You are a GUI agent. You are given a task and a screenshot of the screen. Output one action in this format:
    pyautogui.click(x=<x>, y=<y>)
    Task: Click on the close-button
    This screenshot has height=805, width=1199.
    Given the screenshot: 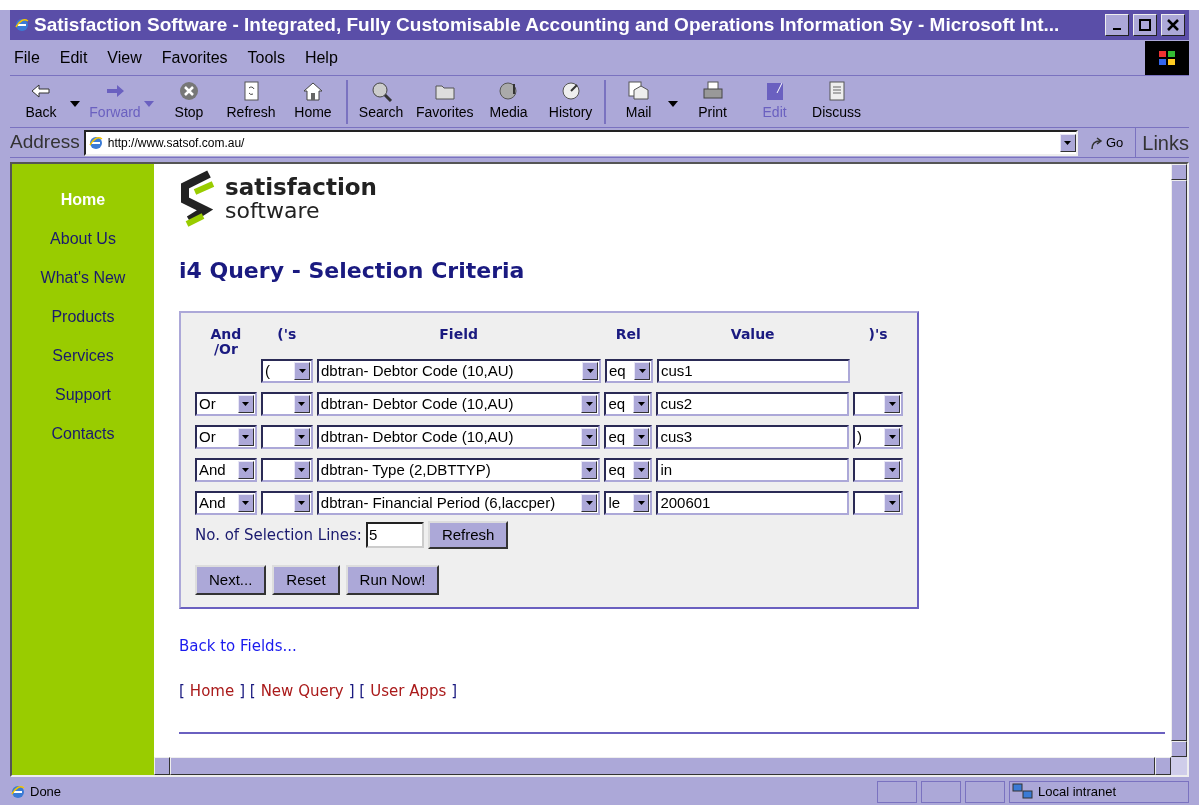 What is the action you would take?
    pyautogui.click(x=1173, y=25)
    